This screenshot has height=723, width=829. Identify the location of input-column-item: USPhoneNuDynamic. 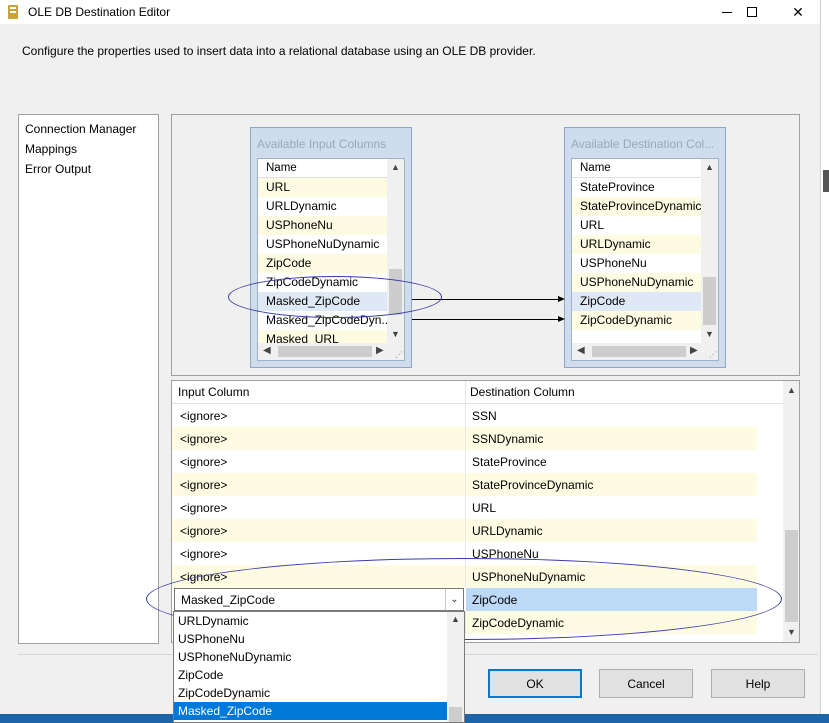
(323, 244).